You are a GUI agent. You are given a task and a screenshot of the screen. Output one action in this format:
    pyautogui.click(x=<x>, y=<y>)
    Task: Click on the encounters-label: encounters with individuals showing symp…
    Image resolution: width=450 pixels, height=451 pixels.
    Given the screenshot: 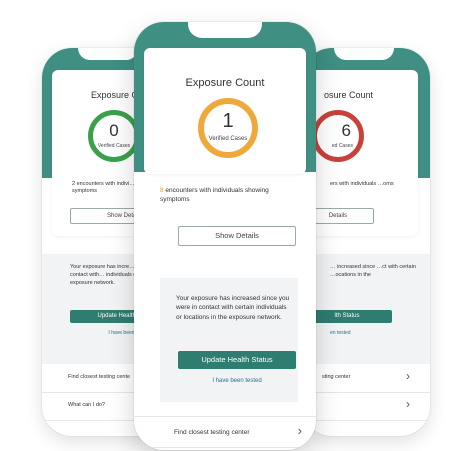 What is the action you would take?
    pyautogui.click(x=214, y=195)
    